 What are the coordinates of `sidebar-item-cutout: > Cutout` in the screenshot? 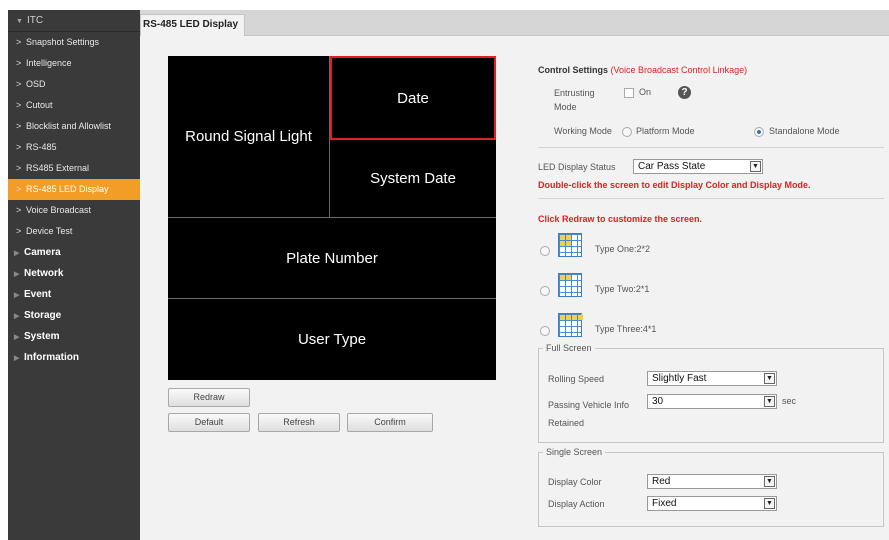 It's located at (74, 105).